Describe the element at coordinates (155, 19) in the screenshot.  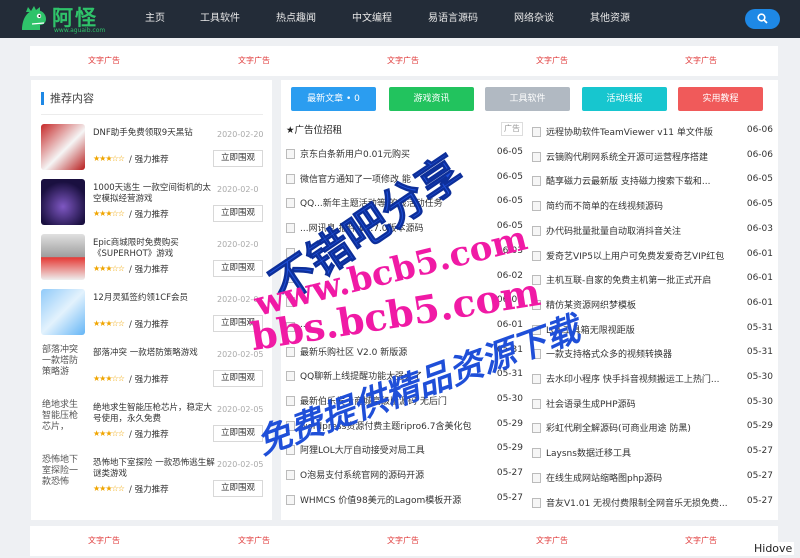
I see `nav-home: 主页` at that location.